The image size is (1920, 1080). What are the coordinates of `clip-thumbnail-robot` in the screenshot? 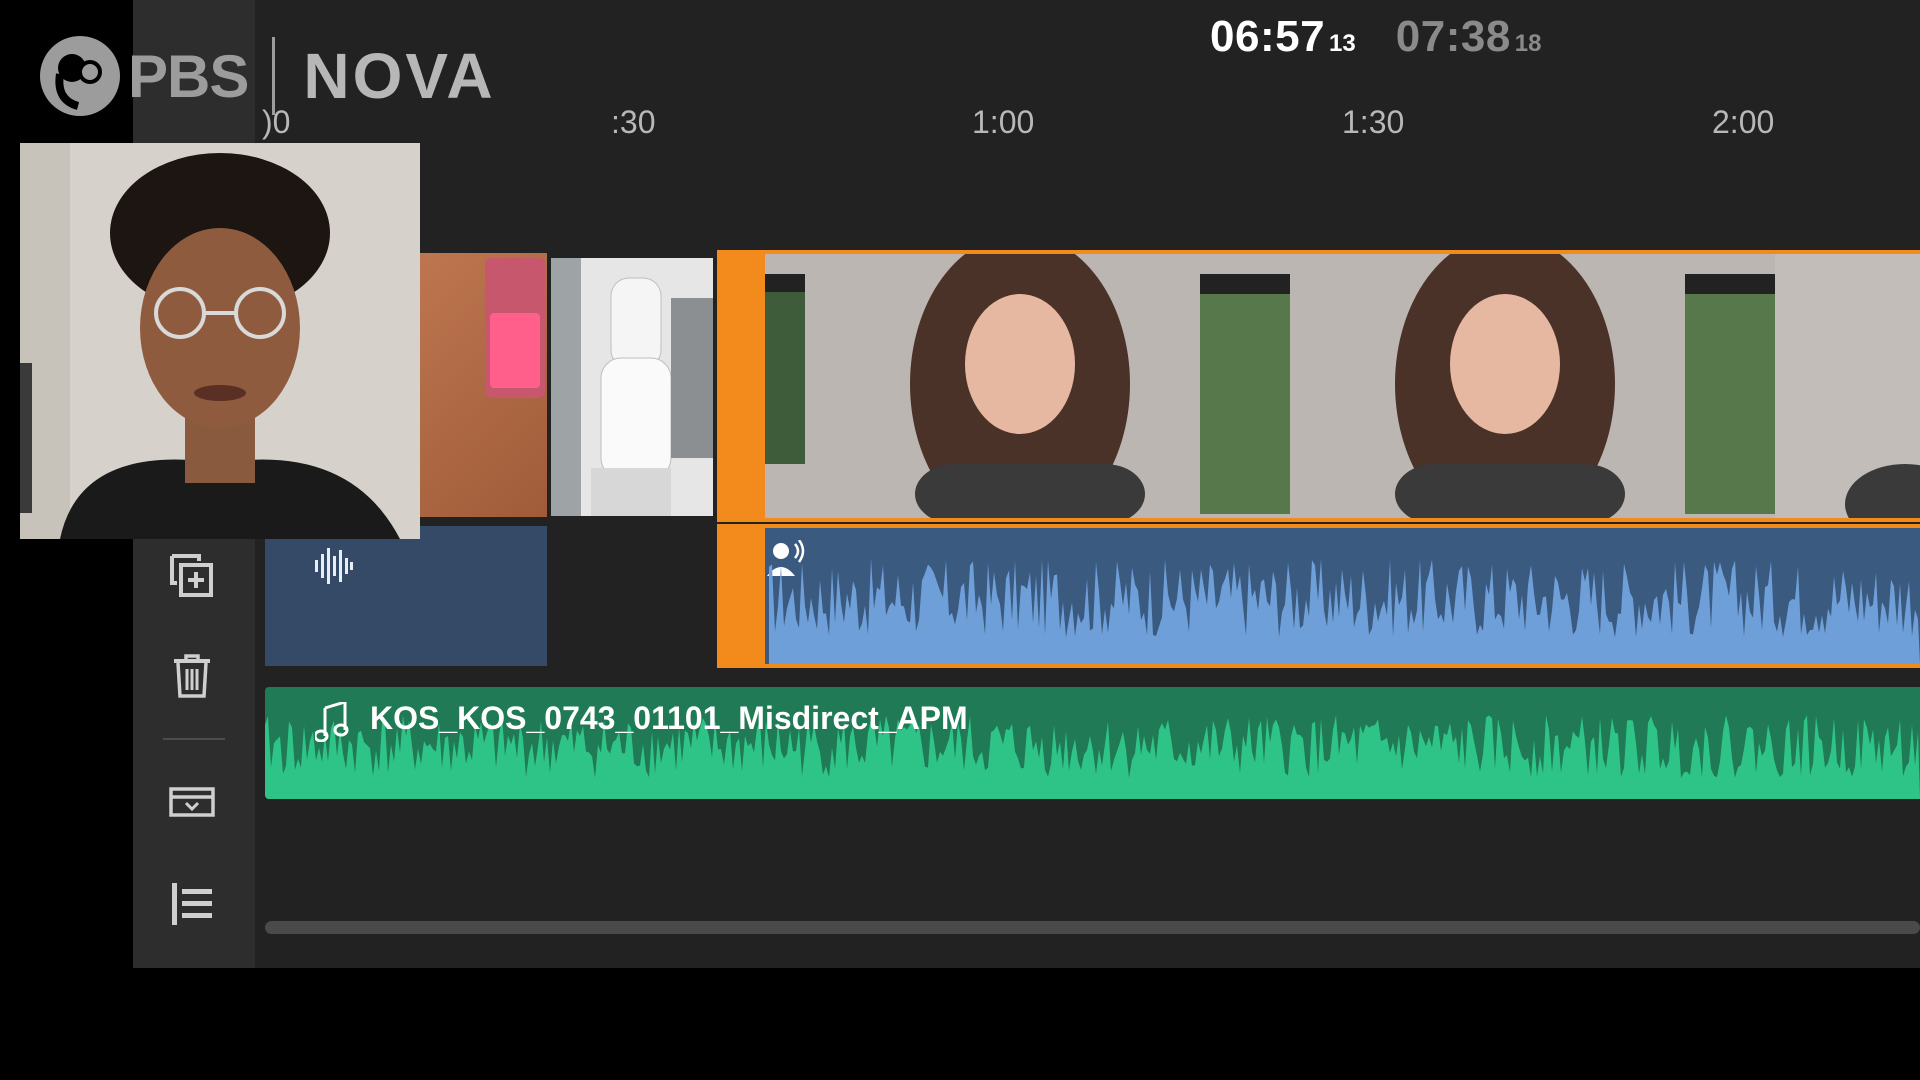 It's located at (632, 387).